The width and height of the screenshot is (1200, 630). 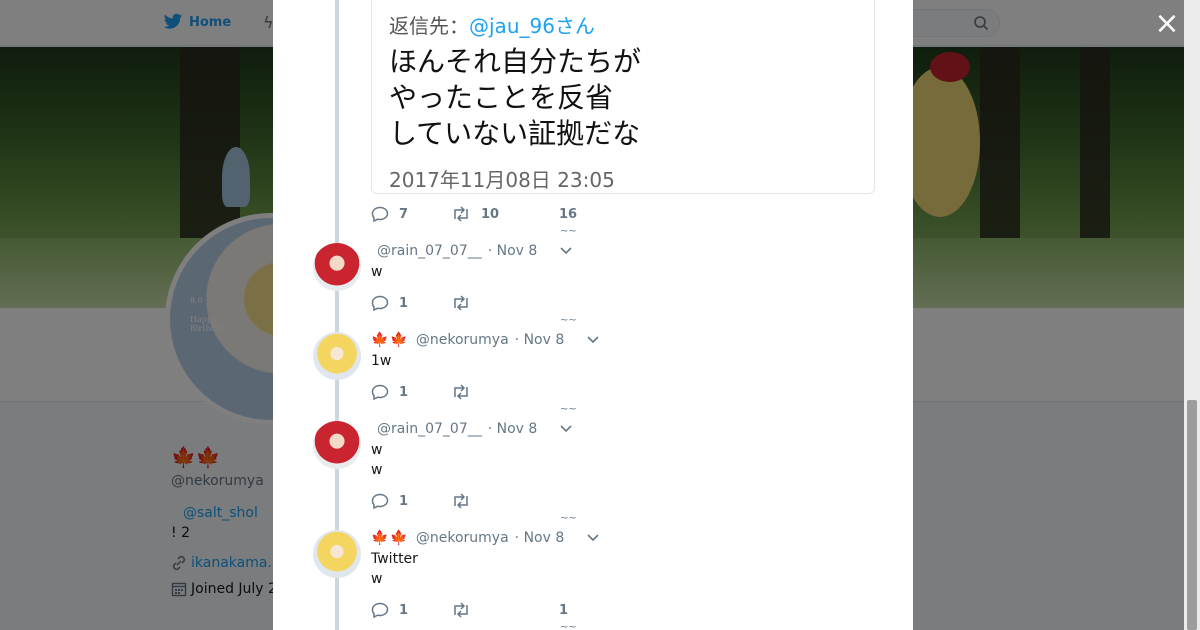 I want to click on close-icon: ×, so click(x=1167, y=24).